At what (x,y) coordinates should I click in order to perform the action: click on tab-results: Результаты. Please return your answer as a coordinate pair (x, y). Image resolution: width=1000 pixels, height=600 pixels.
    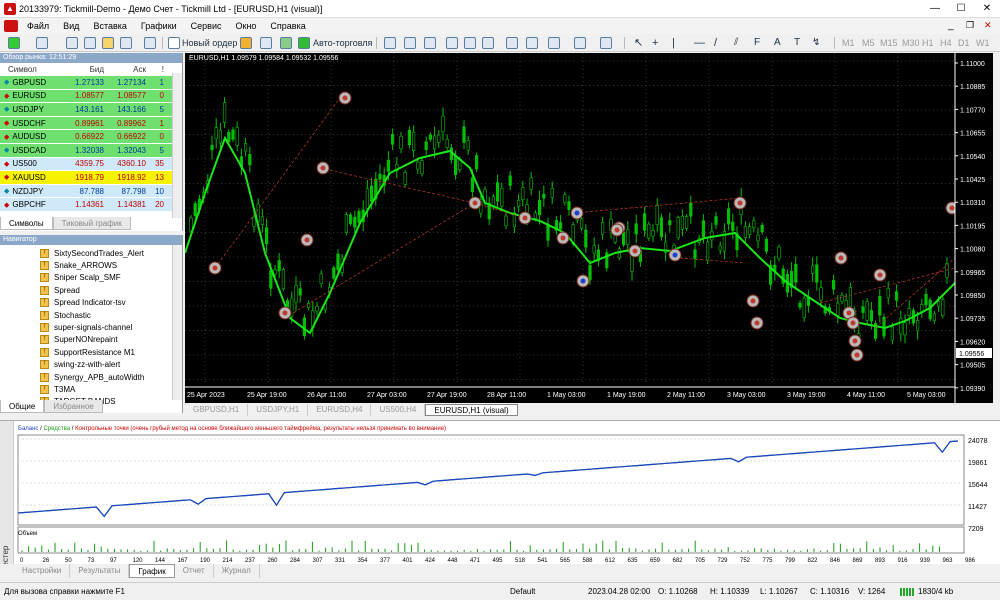
    Looking at the image, I should click on (100, 571).